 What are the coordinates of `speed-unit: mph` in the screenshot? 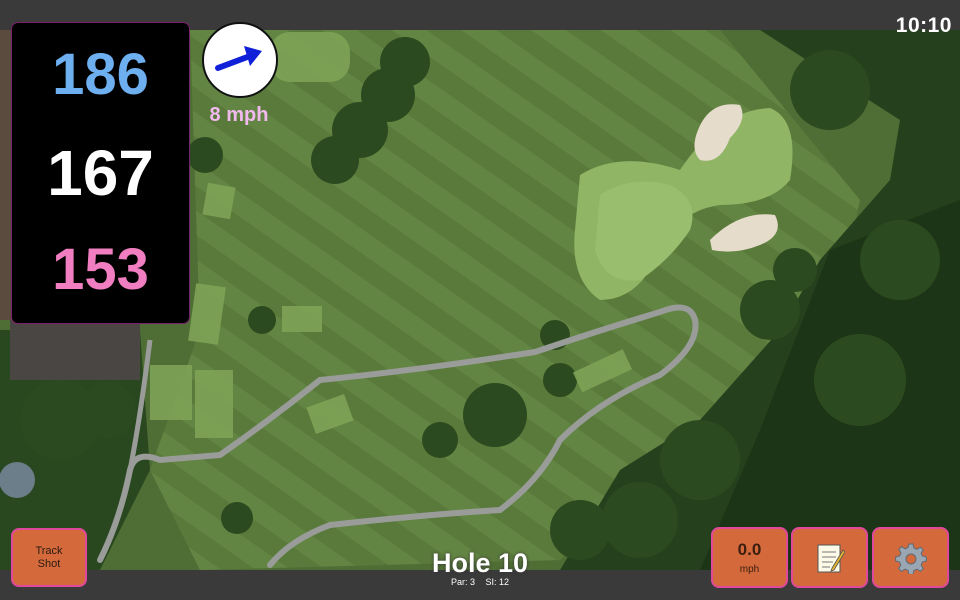 It's located at (749, 569).